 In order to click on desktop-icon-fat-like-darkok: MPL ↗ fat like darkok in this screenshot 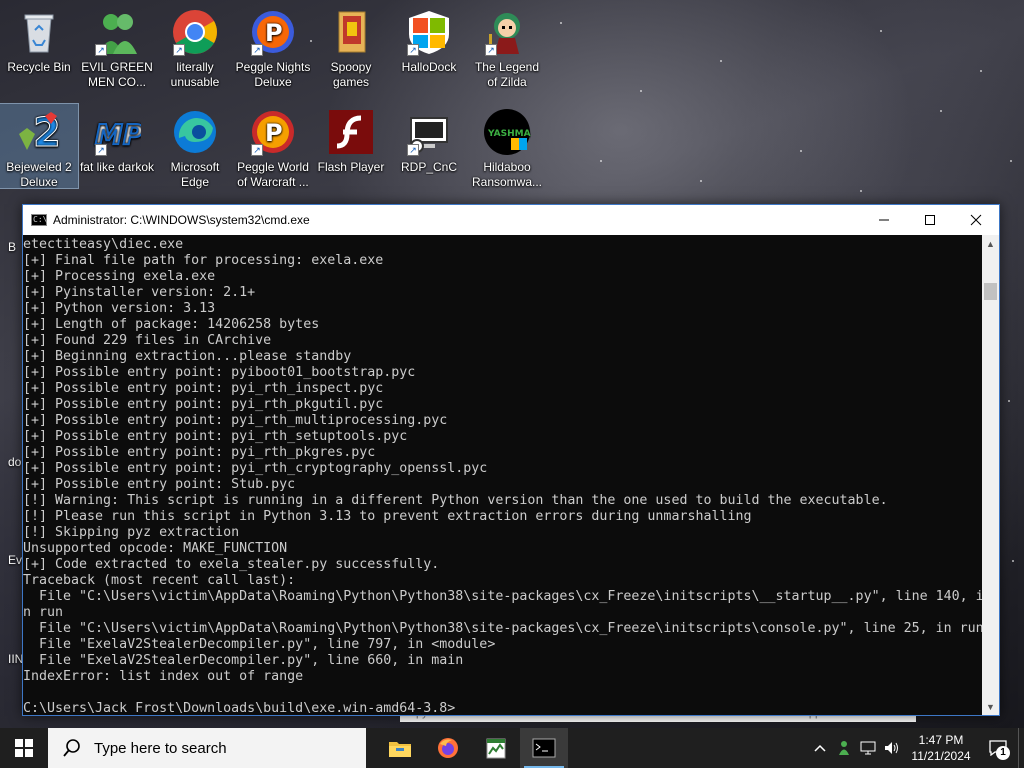, I will do `click(120, 150)`.